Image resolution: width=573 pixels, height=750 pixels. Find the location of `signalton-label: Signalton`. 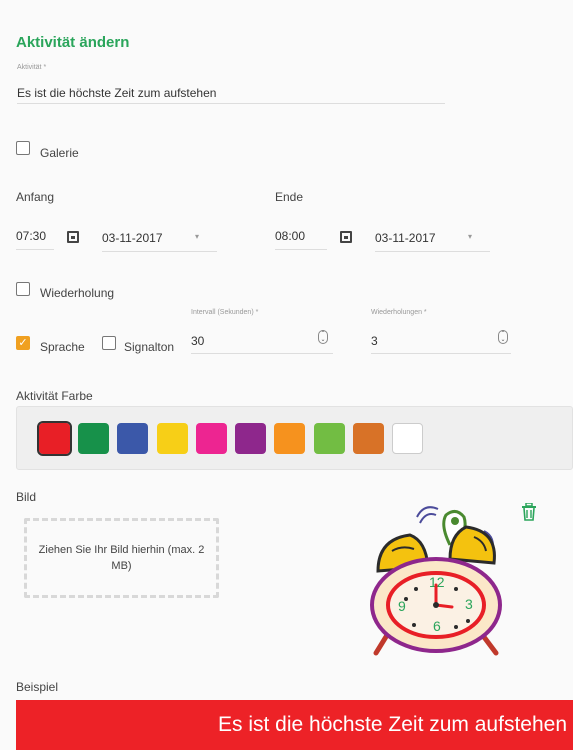

signalton-label: Signalton is located at coordinates (149, 347).